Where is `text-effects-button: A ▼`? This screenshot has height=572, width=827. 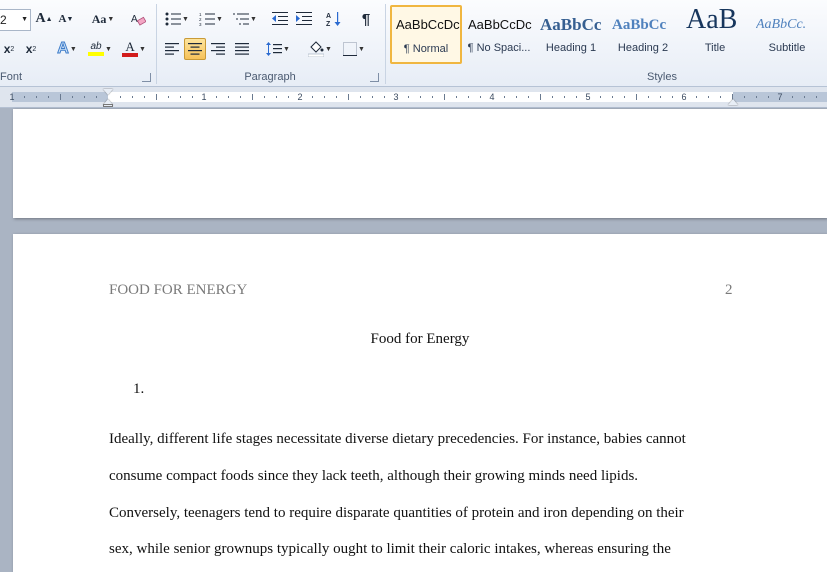
text-effects-button: A ▼ is located at coordinates (67, 49).